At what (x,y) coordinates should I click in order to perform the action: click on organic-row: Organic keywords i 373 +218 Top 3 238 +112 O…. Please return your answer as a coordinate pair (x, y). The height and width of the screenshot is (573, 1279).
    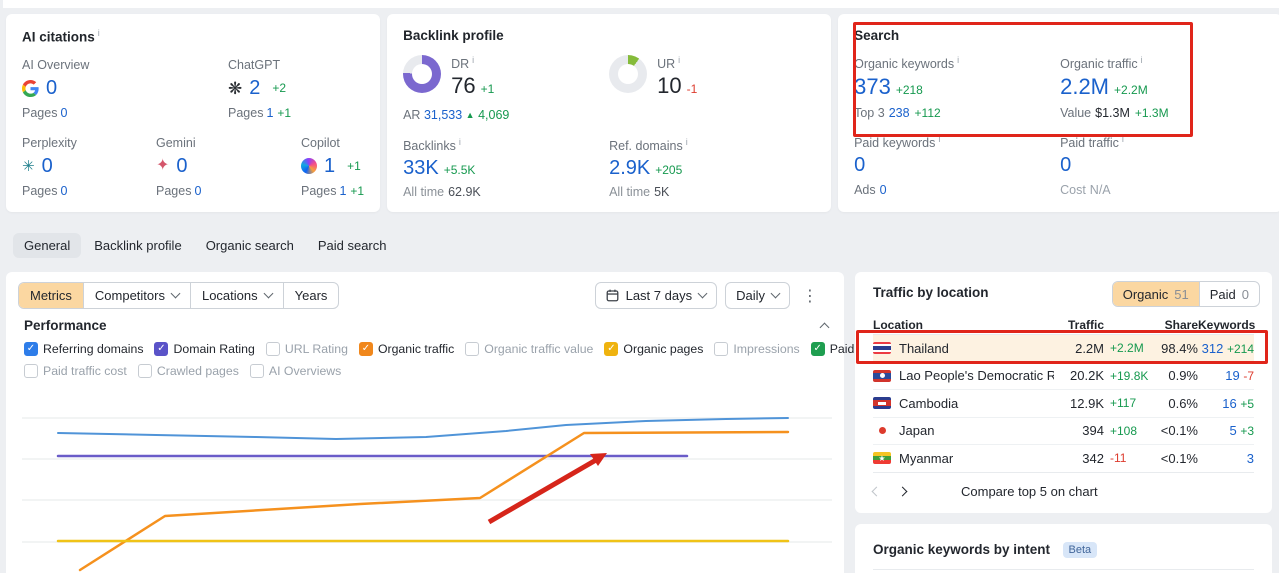
    Looking at the image, I should click on (1060, 87).